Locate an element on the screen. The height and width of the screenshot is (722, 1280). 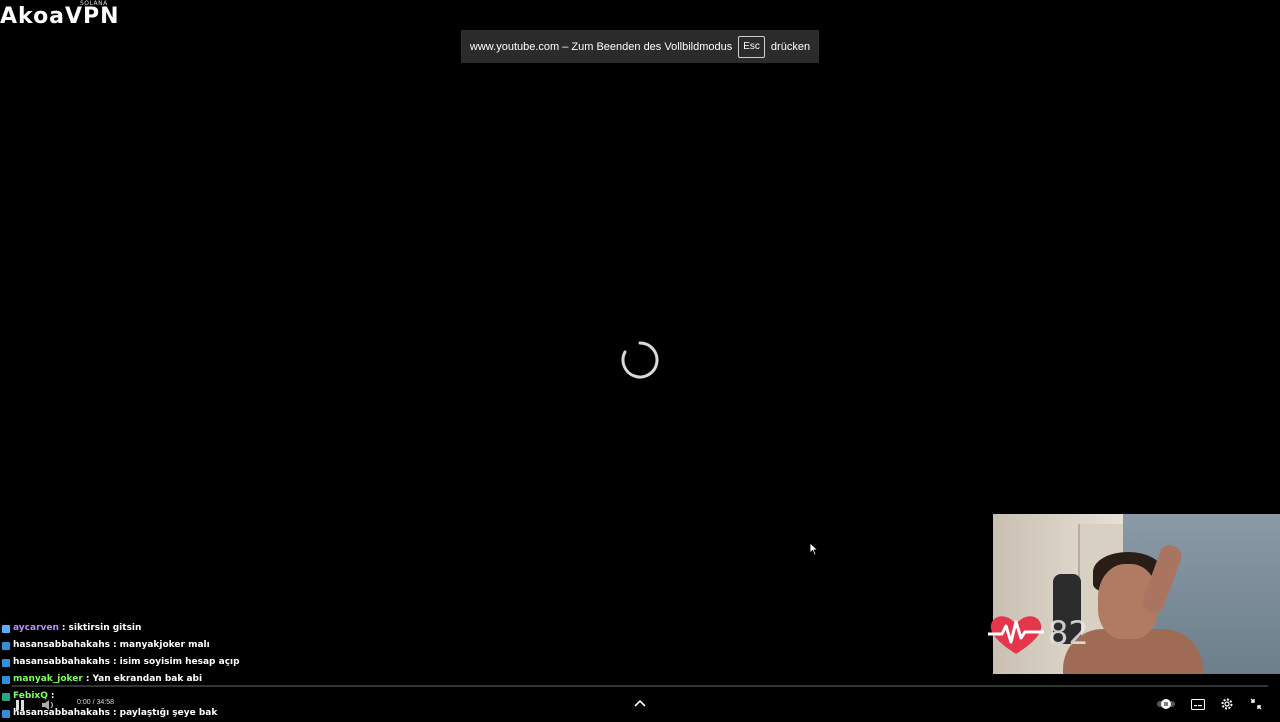
autoplay-toggle-icon is located at coordinates (1166, 704).